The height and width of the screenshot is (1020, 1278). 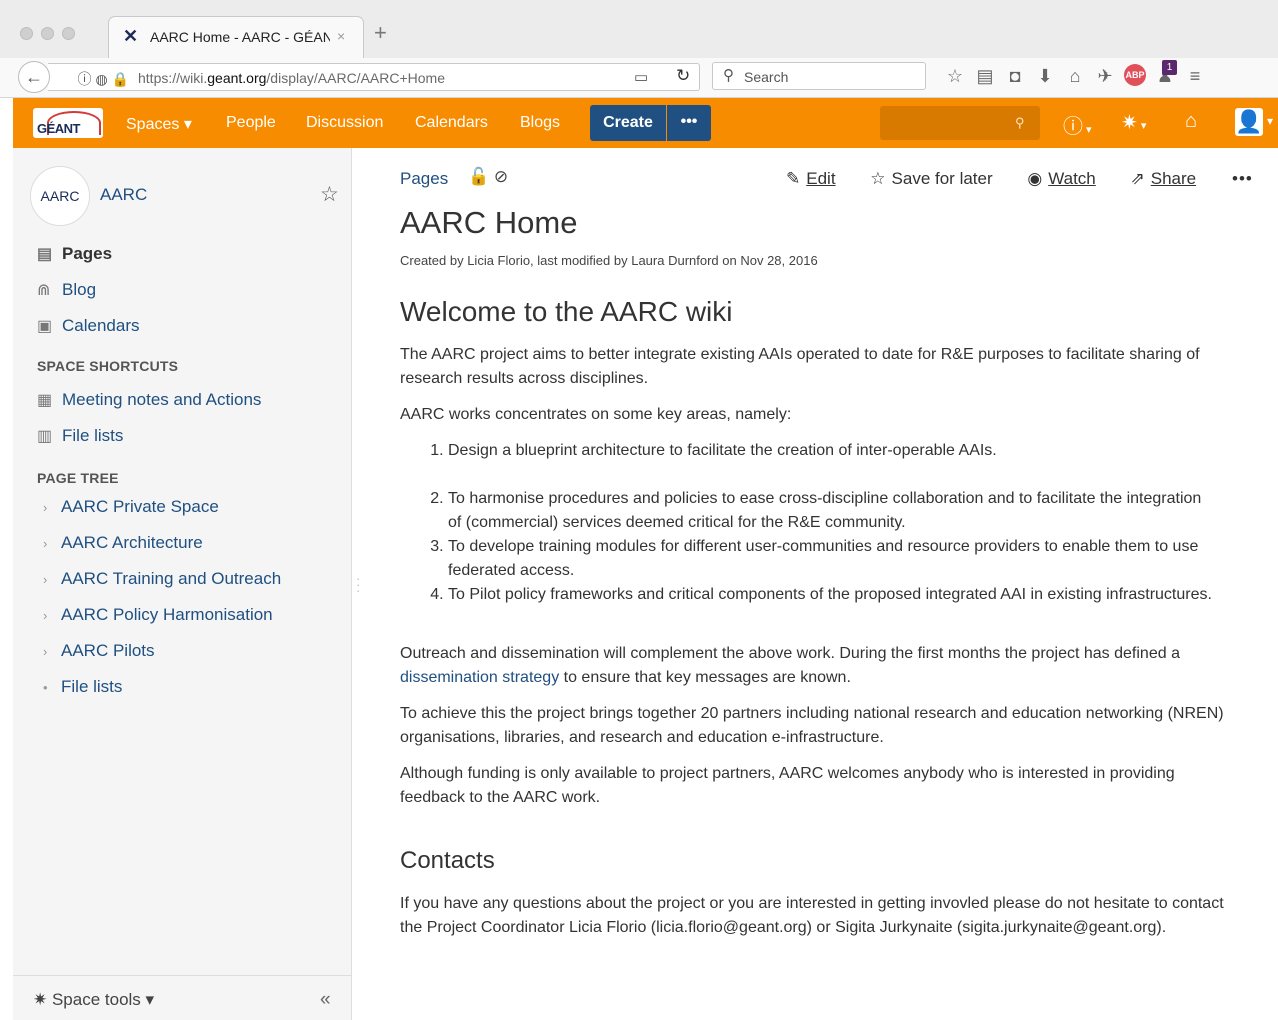 What do you see at coordinates (95, 79) in the screenshot?
I see `site-info-icons: ⓘ ◍ 🔒` at bounding box center [95, 79].